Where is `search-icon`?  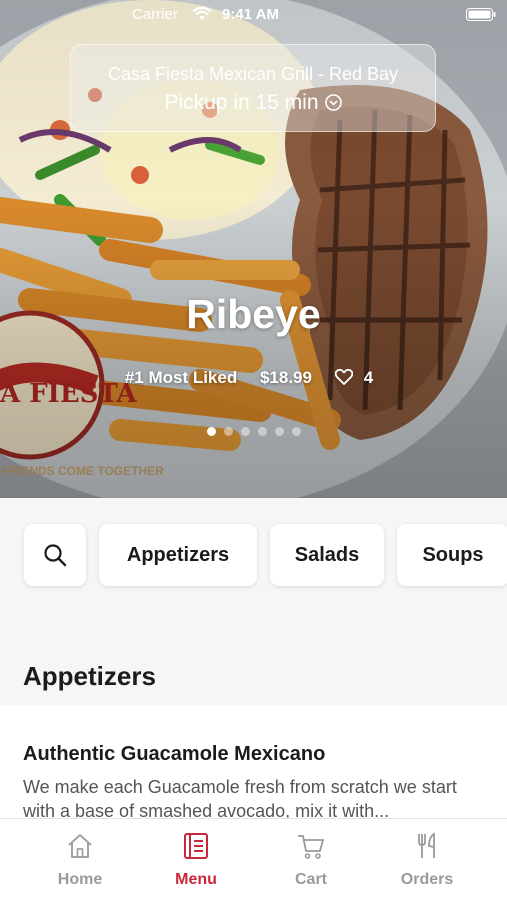 search-icon is located at coordinates (55, 555).